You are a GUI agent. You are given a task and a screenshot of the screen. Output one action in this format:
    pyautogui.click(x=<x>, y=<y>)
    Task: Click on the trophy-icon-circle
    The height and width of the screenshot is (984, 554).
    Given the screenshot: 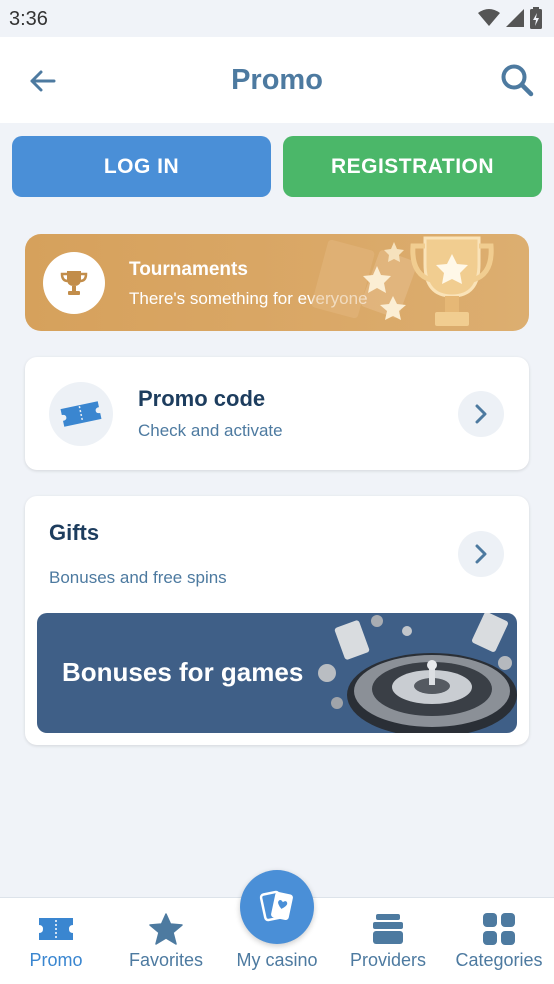 What is the action you would take?
    pyautogui.click(x=74, y=283)
    